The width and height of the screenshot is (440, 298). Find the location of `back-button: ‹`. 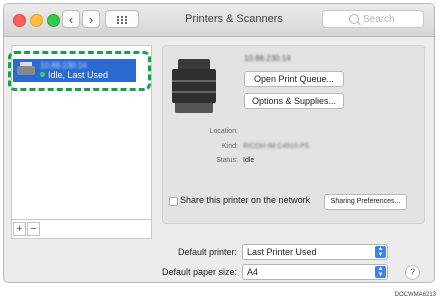

back-button: ‹ is located at coordinates (71, 19).